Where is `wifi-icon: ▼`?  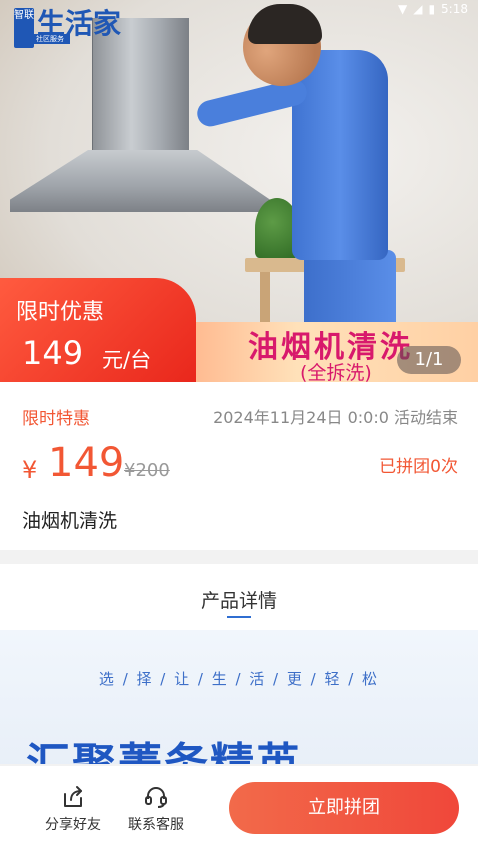
wifi-icon: ▼ is located at coordinates (402, 9).